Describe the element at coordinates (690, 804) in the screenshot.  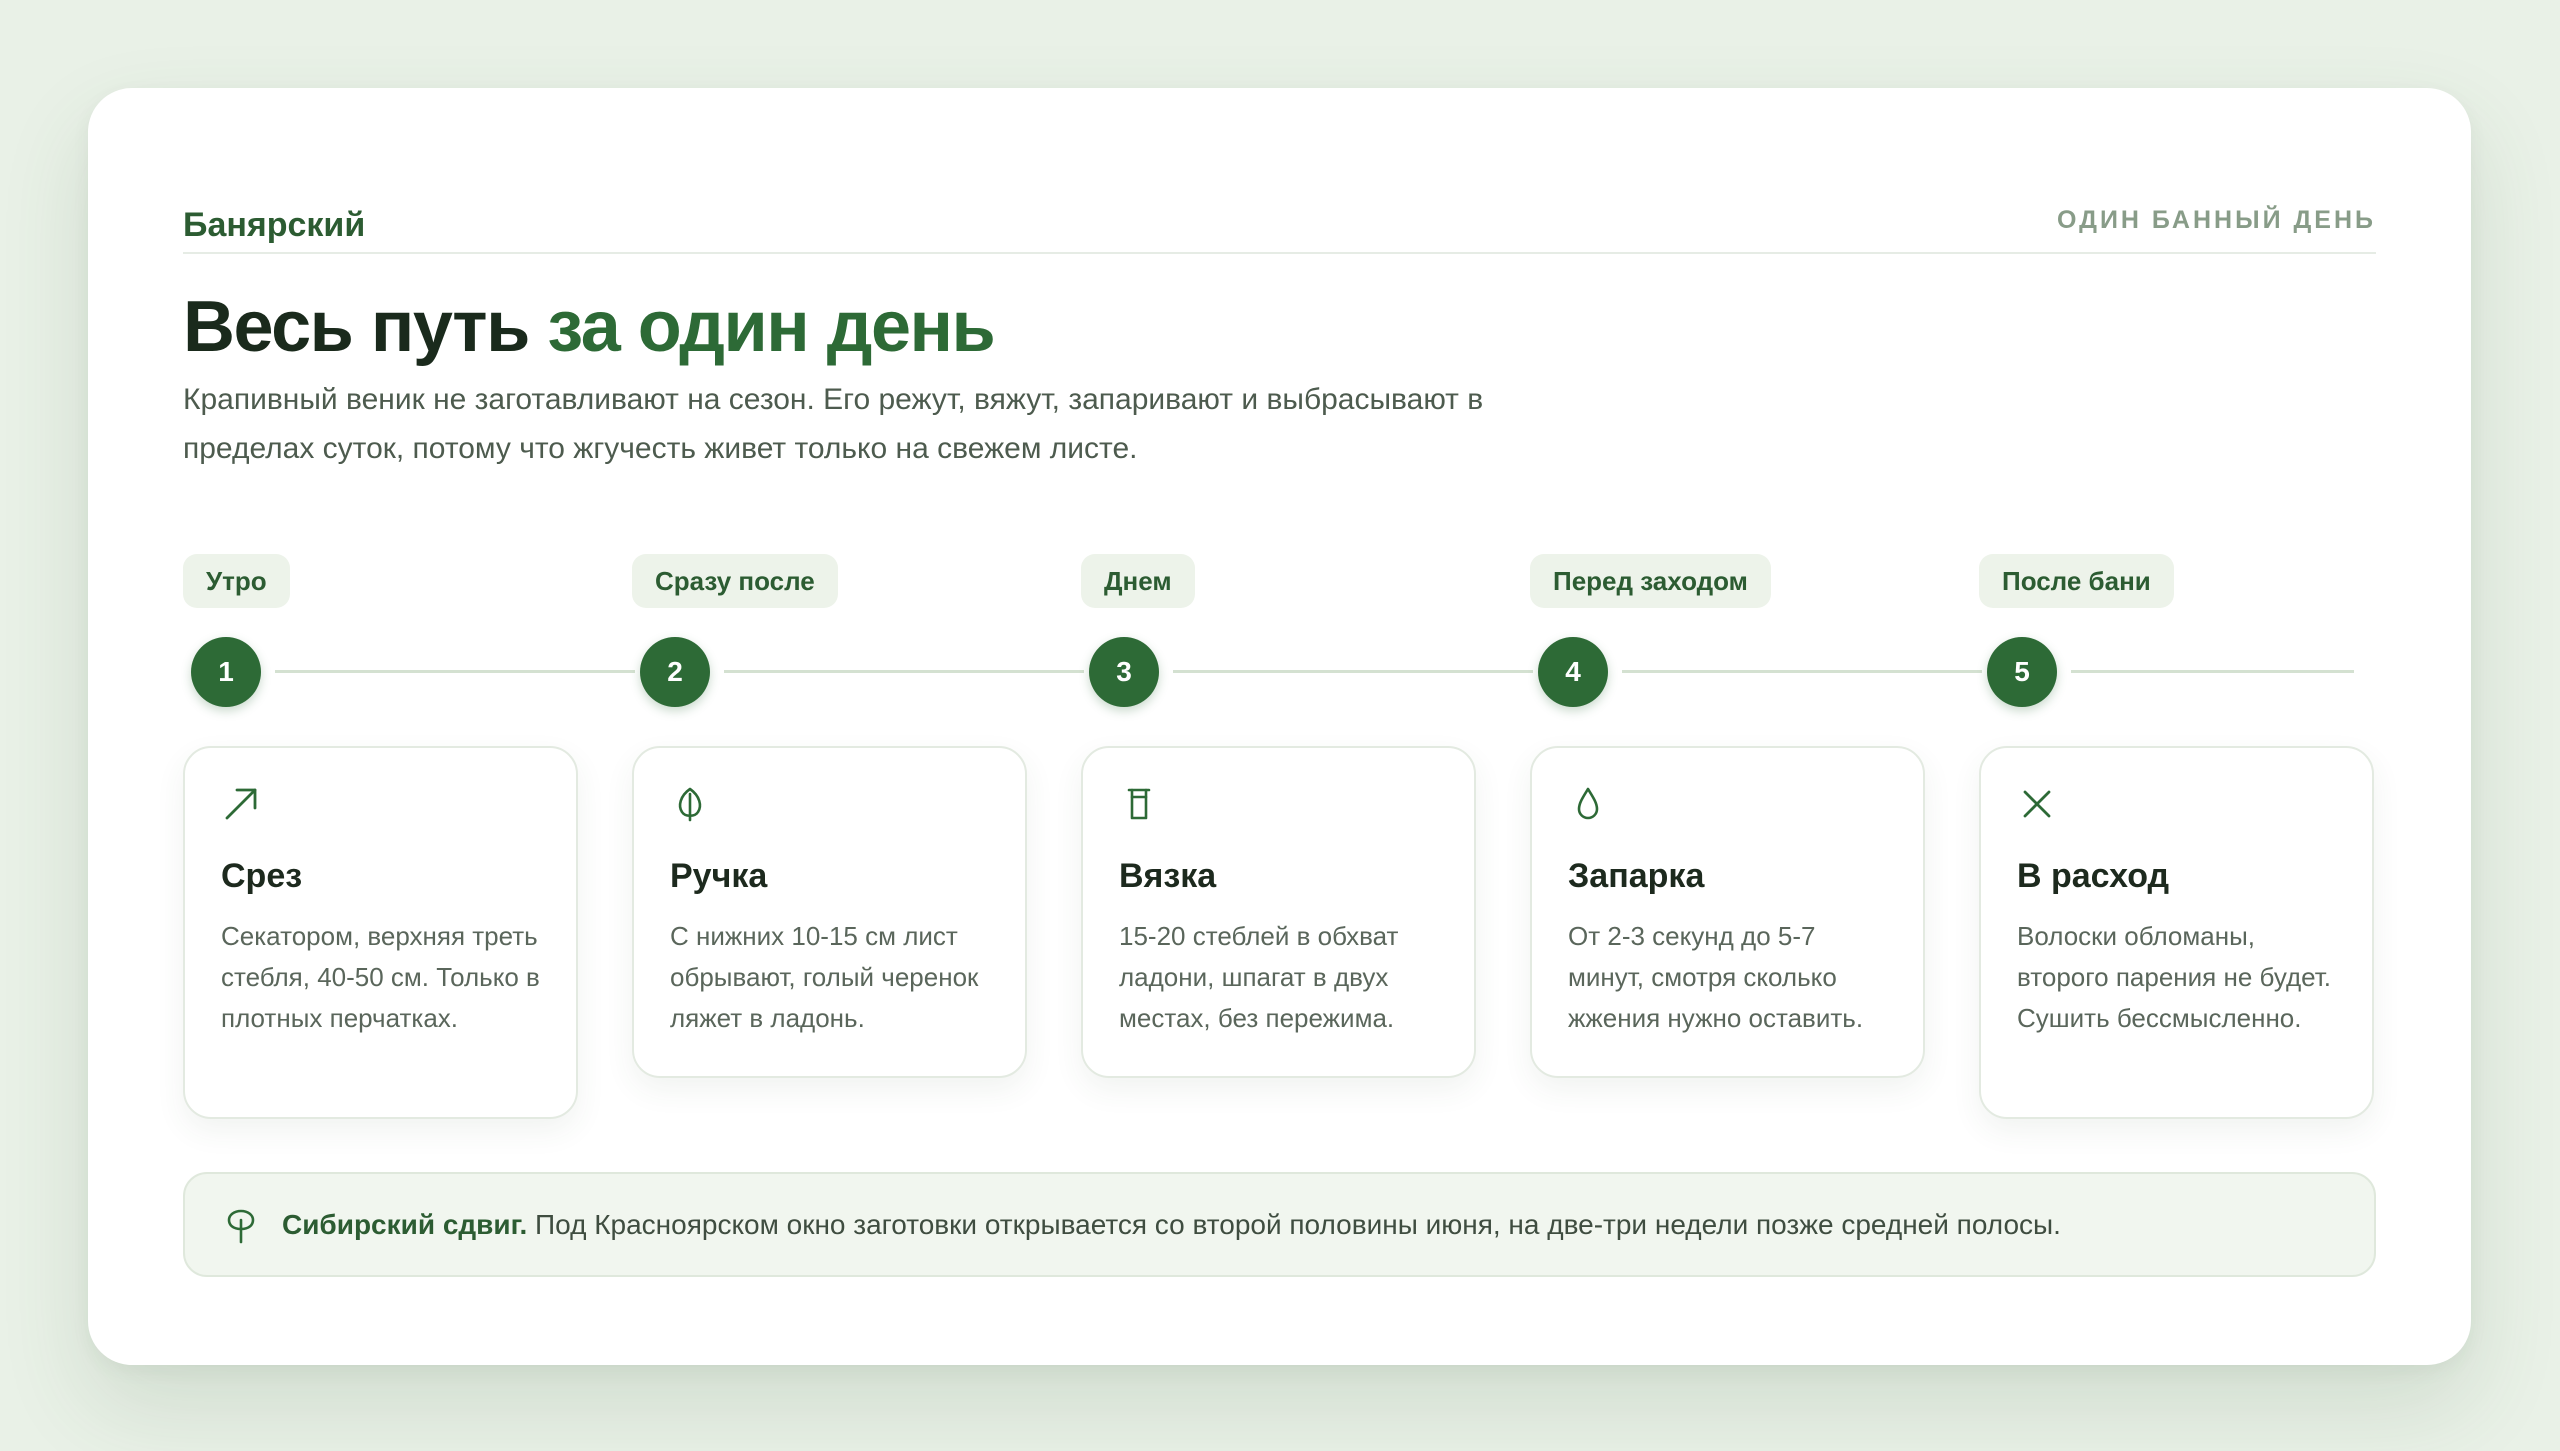
I see `leaf-icon` at that location.